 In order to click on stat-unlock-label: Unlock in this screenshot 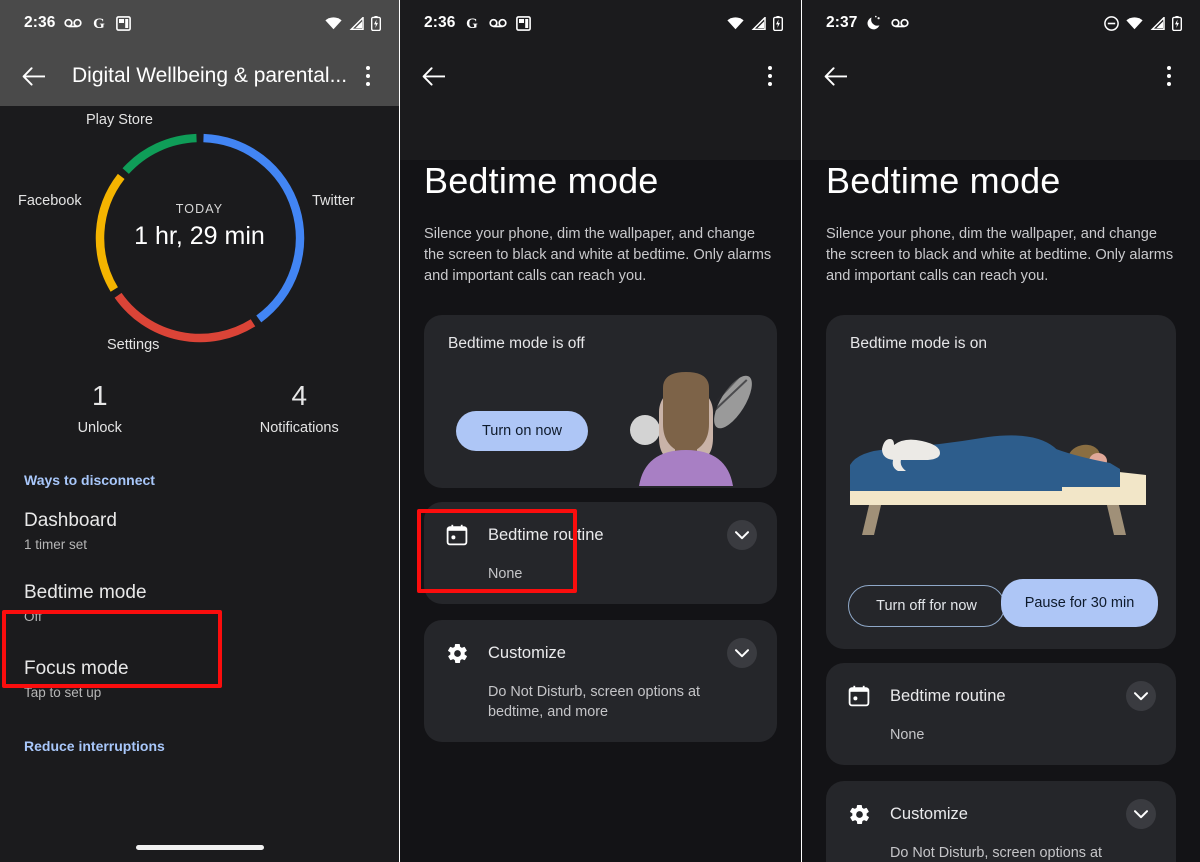, I will do `click(99, 428)`.